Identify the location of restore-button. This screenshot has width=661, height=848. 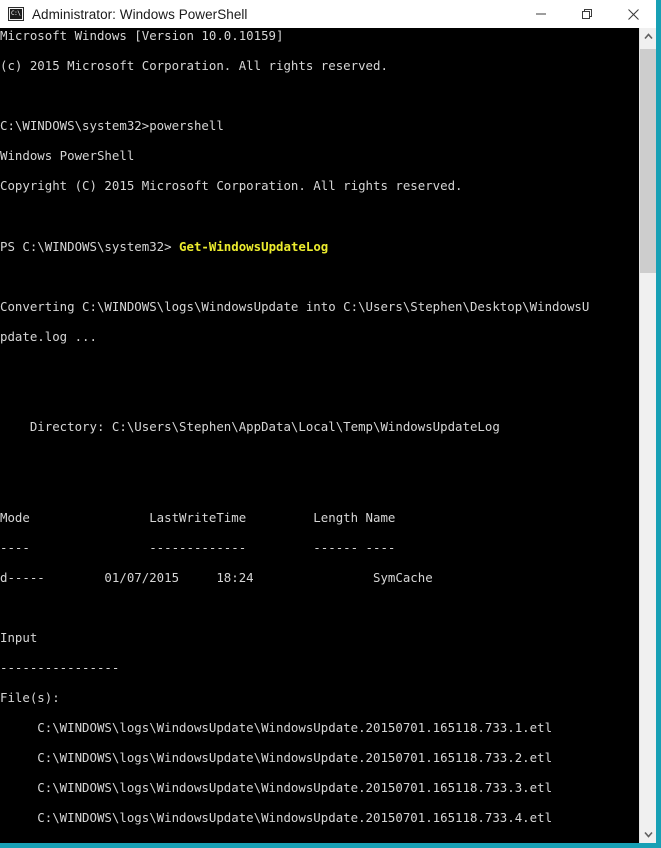
(587, 14).